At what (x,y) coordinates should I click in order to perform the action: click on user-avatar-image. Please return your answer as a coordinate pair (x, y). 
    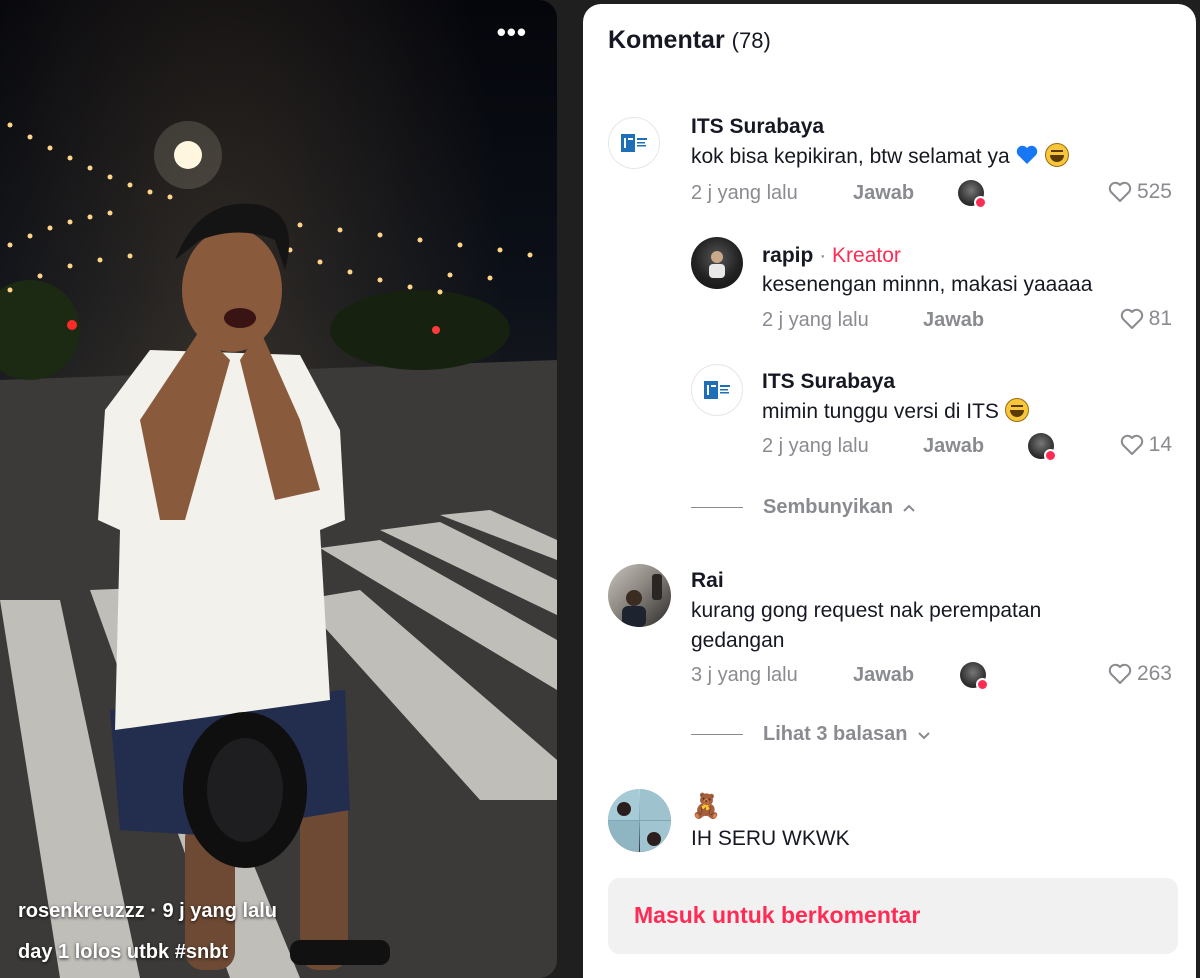
    Looking at the image, I should click on (639, 820).